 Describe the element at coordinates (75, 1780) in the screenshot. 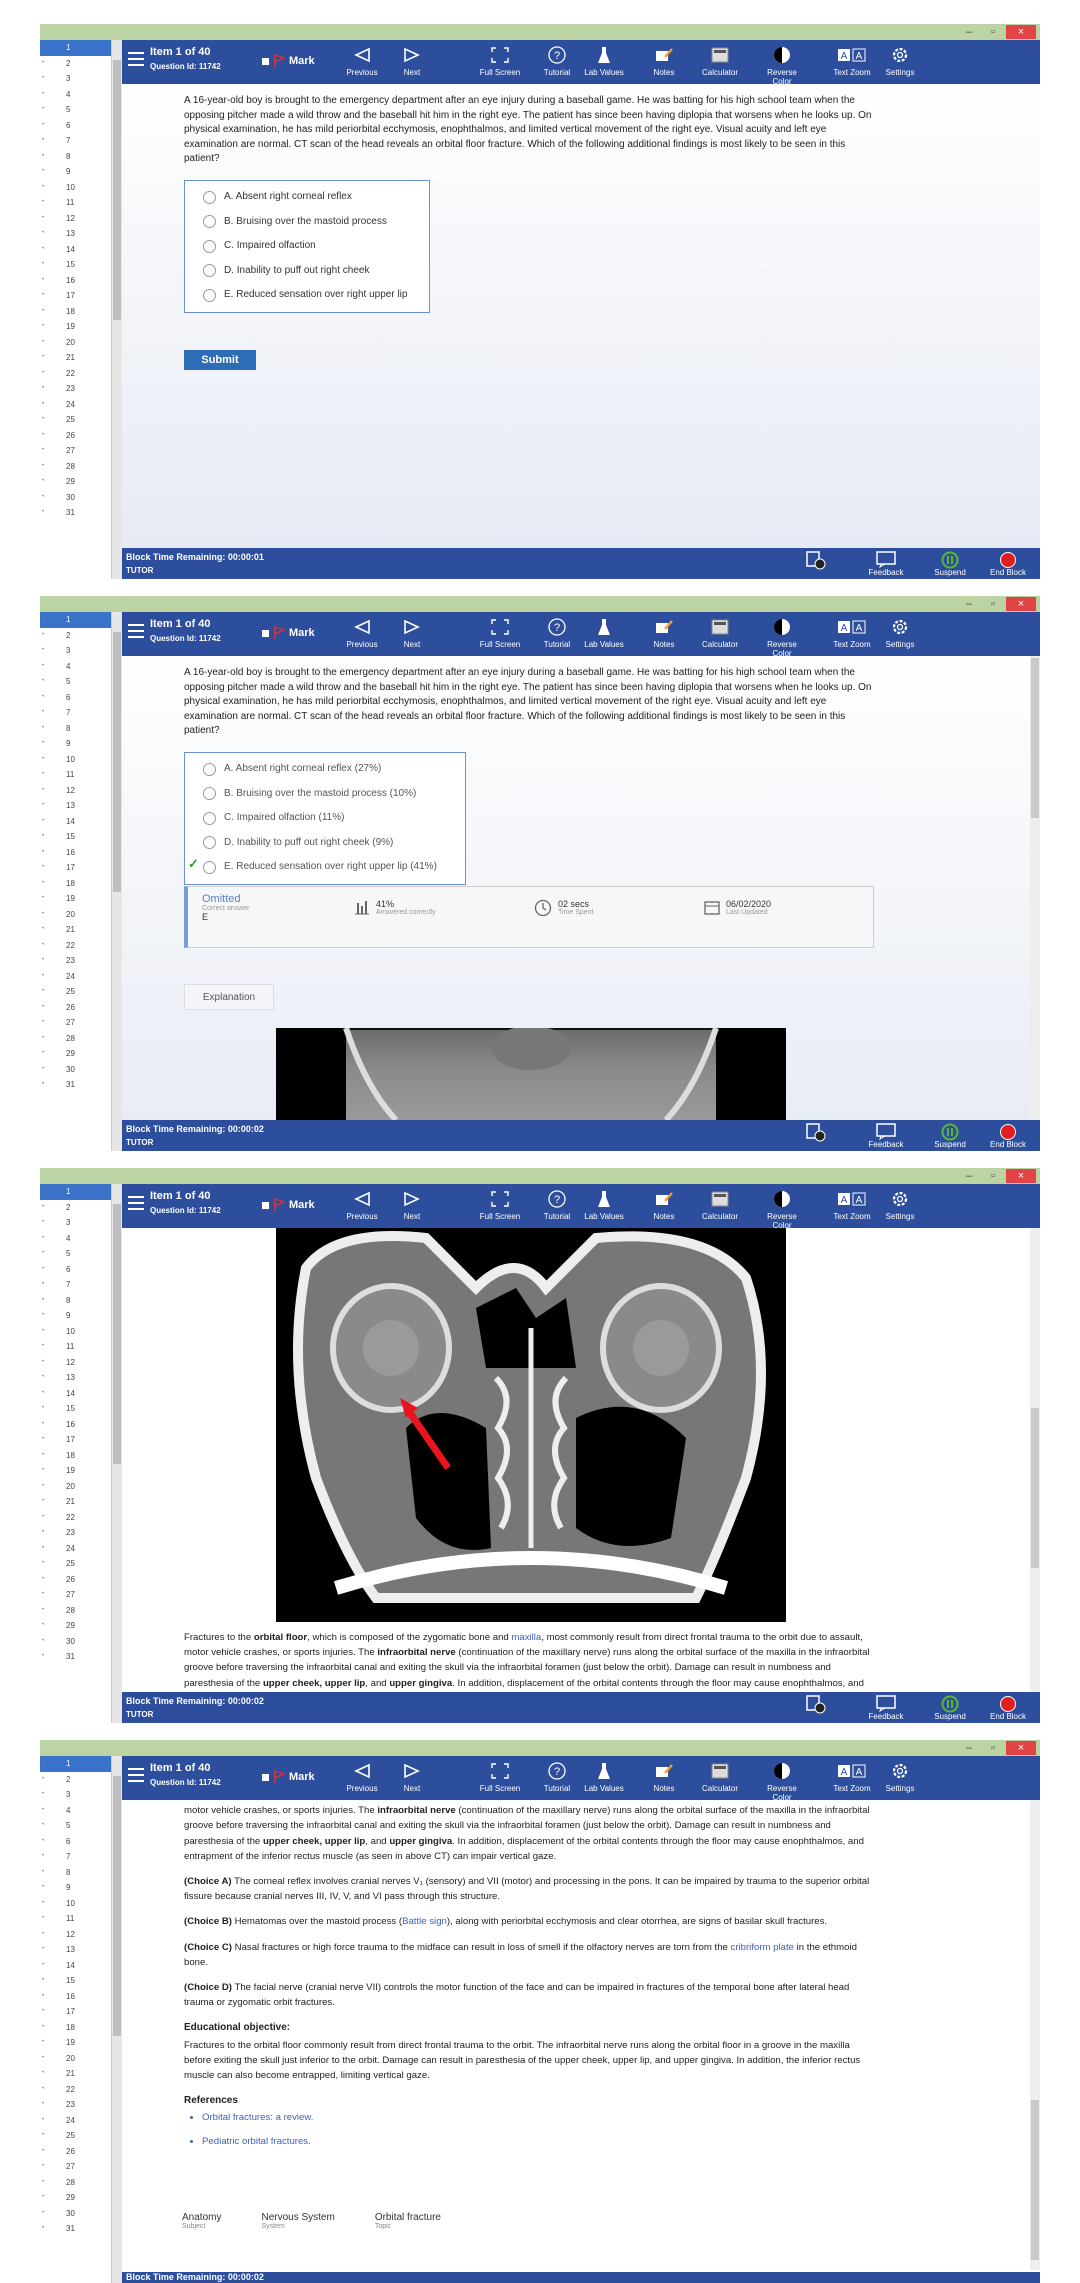

I see `row-number: 2` at that location.